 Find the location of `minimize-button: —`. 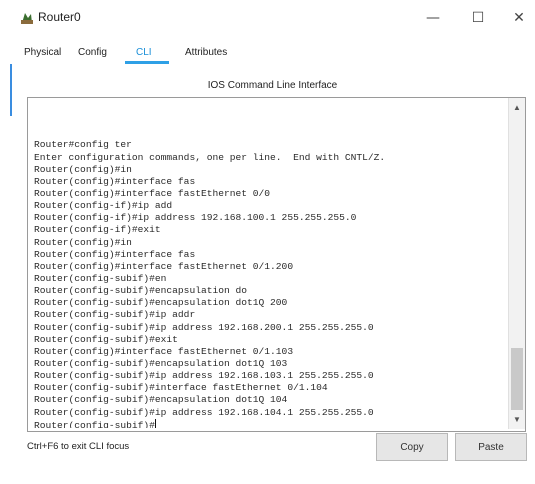

minimize-button: — is located at coordinates (433, 18).